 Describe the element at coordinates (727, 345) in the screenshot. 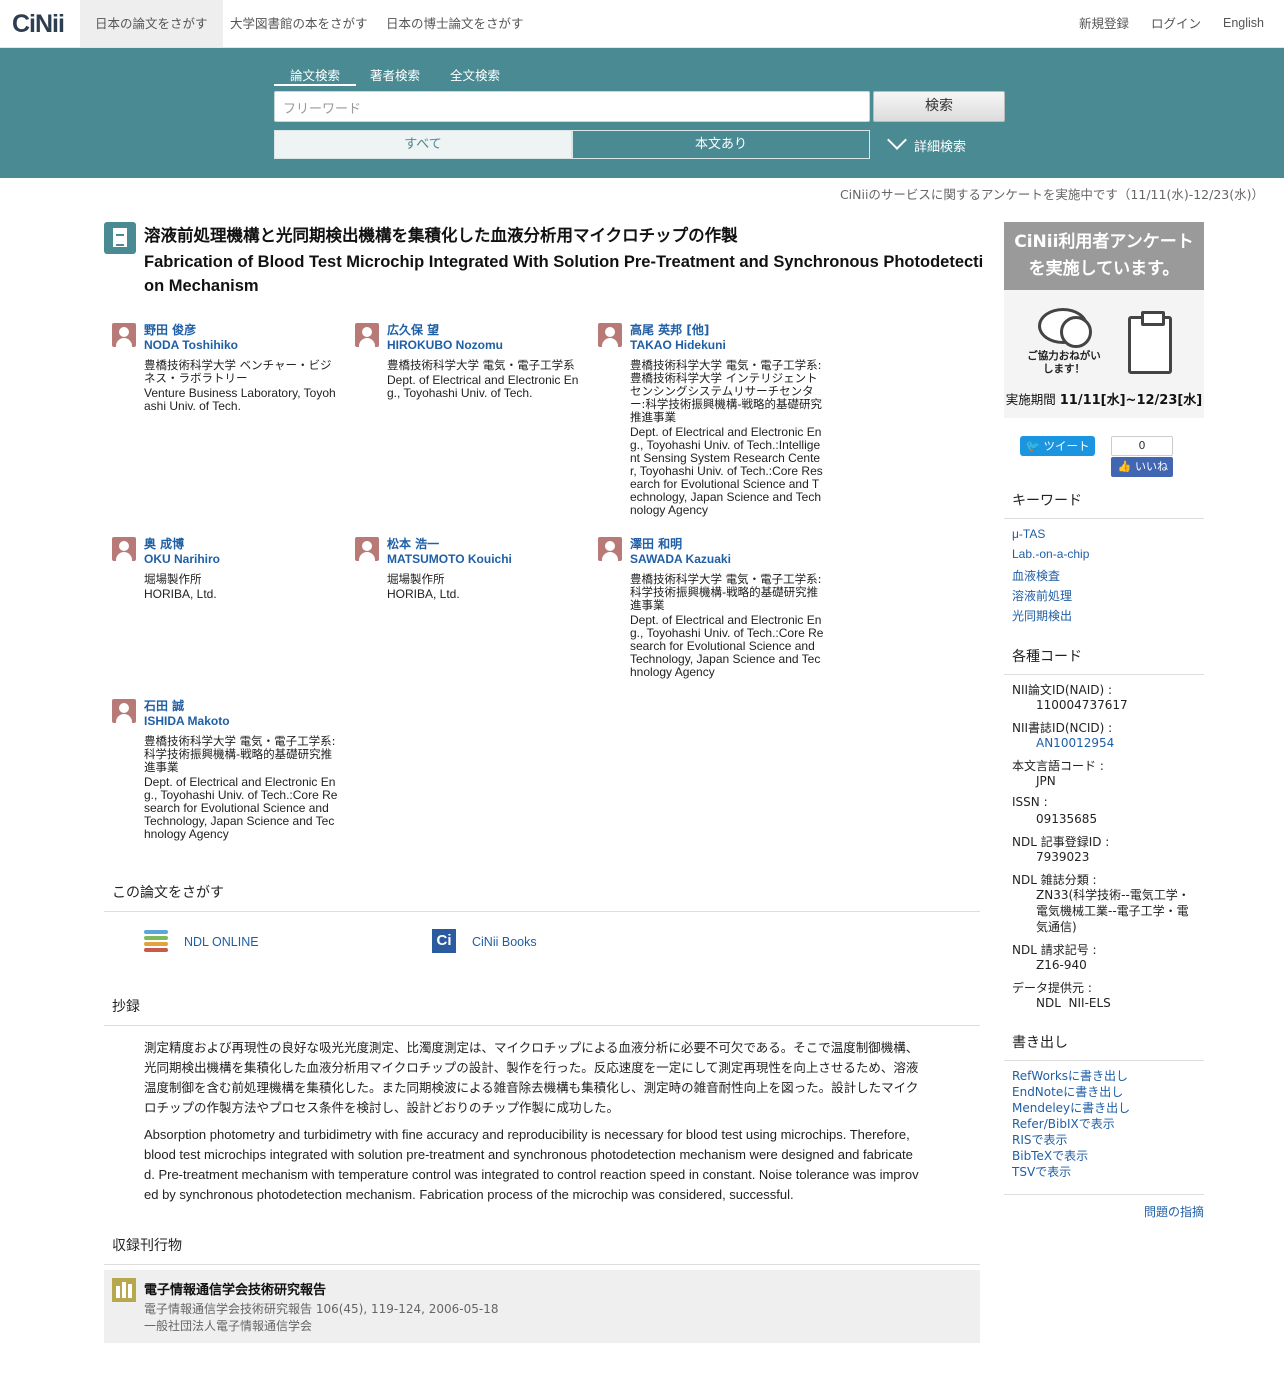

I see `author-name-en: TAKAO Hidekuni` at that location.